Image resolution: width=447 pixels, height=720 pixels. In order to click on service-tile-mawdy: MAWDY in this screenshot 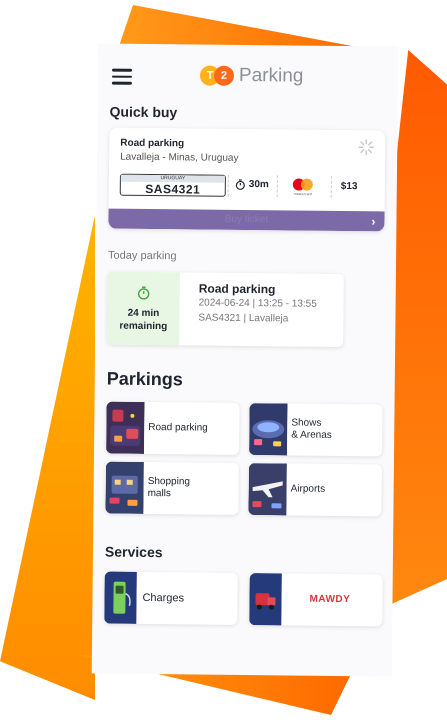, I will do `click(316, 600)`.